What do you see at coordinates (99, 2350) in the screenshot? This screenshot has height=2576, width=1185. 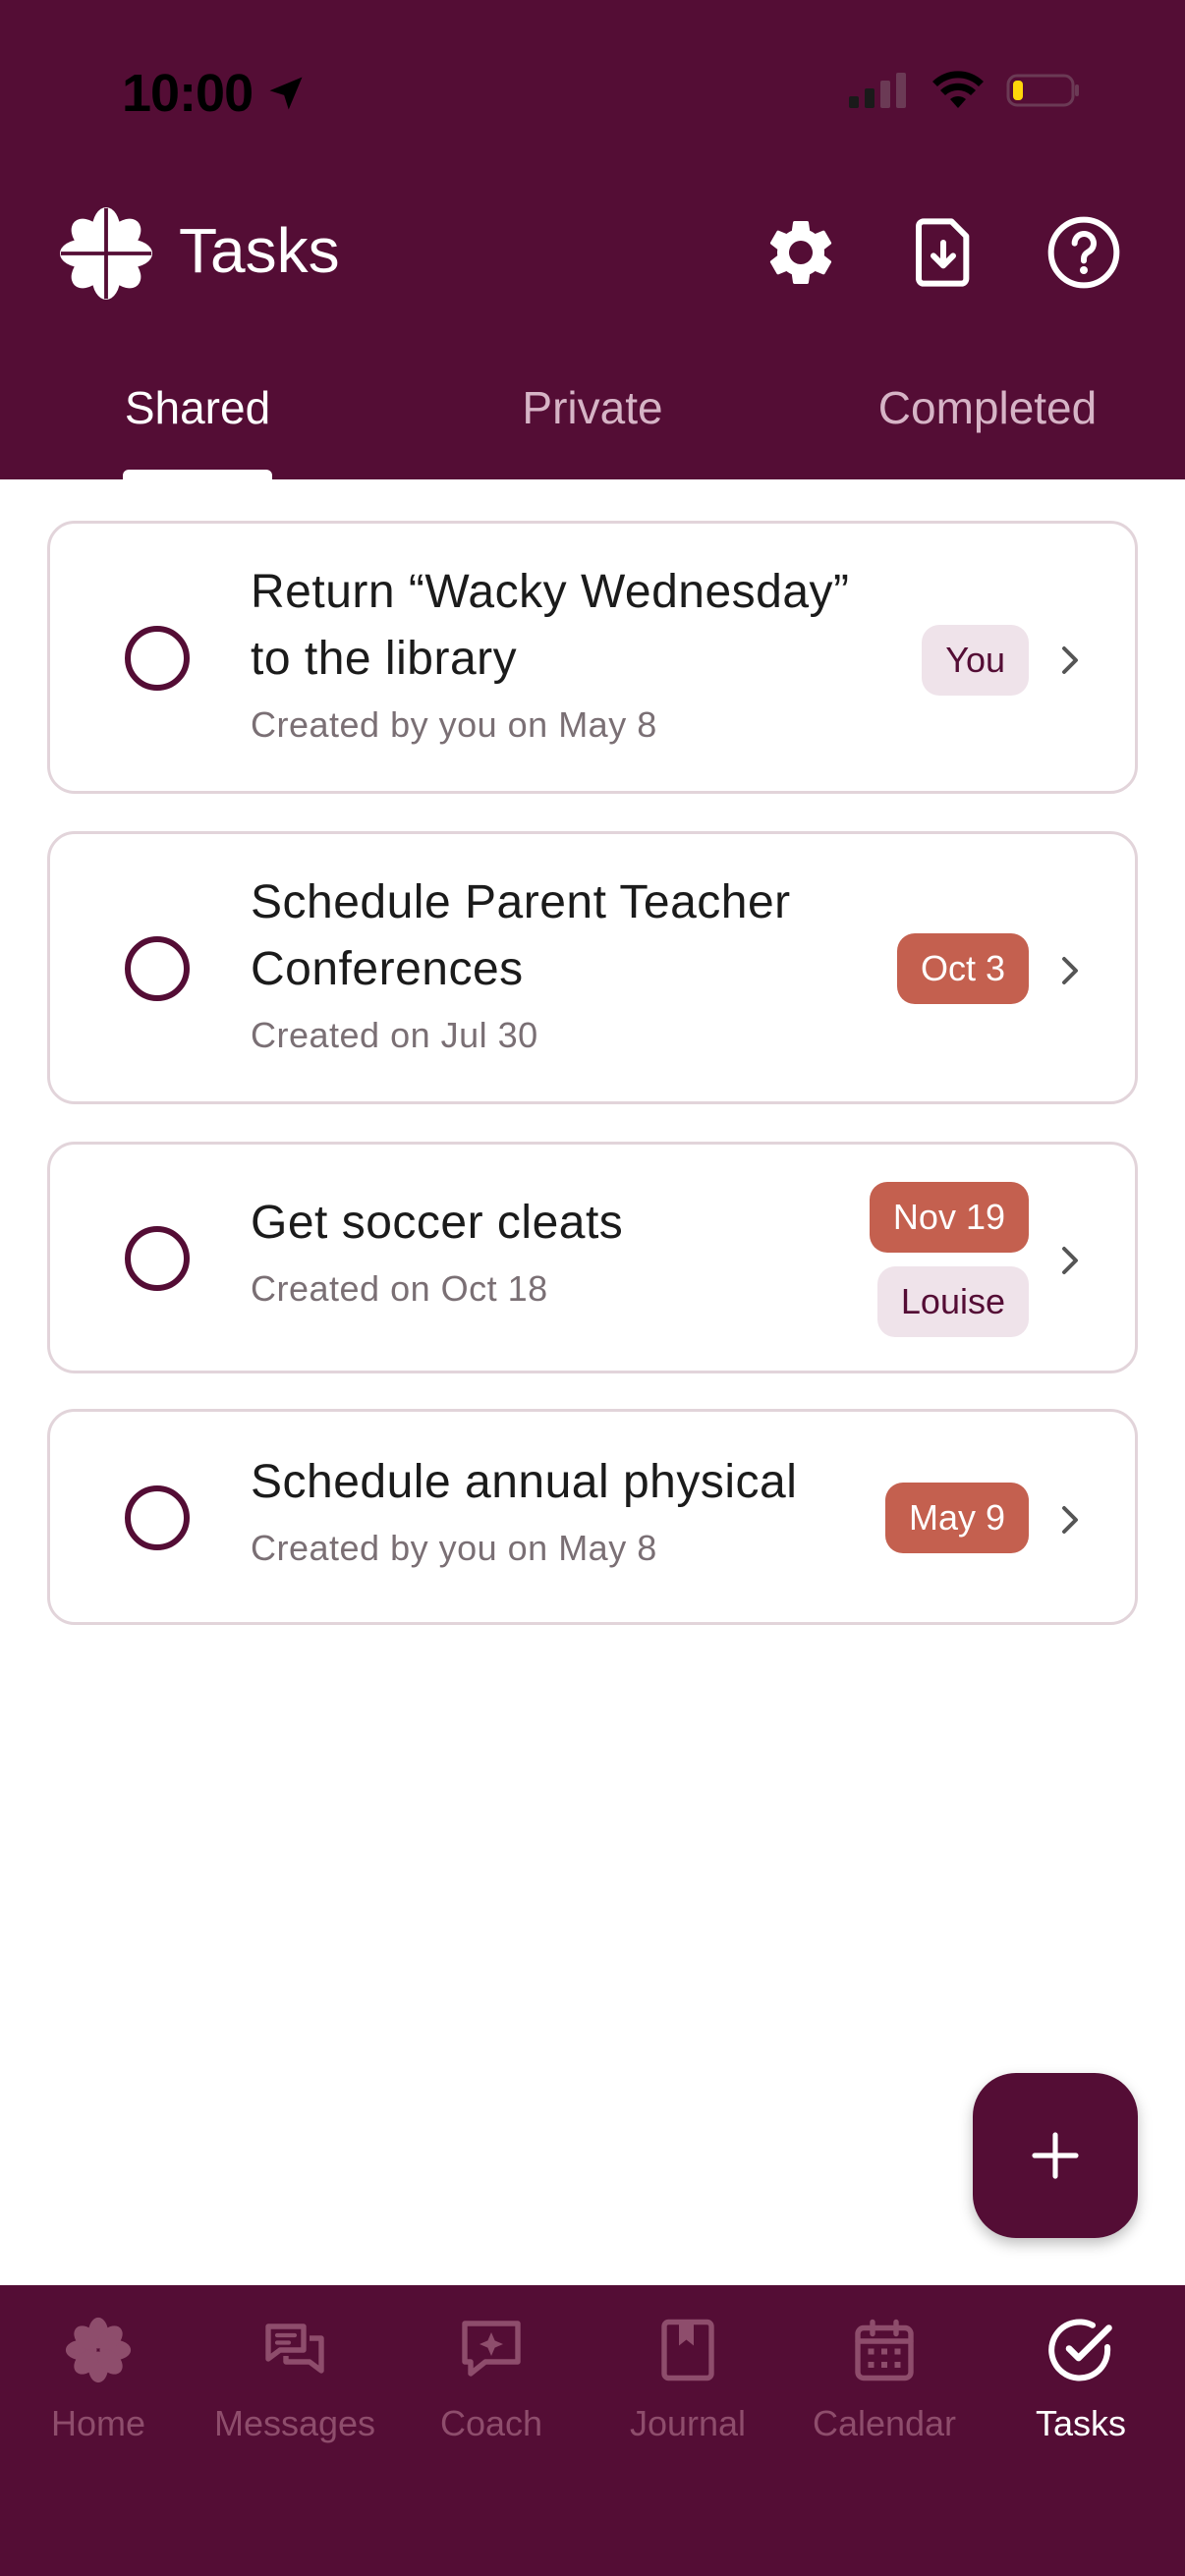 I see `flower-icon` at bounding box center [99, 2350].